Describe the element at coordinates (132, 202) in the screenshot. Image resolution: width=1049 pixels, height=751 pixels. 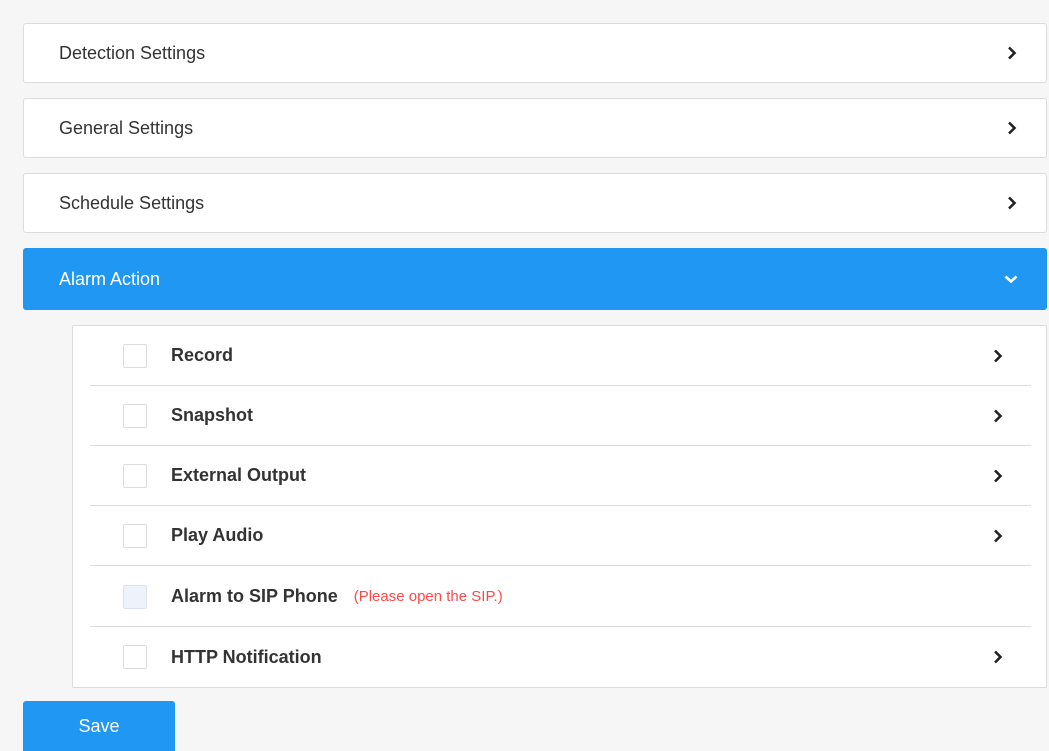
I see `schedule-settings-title: Schedule Settings` at that location.